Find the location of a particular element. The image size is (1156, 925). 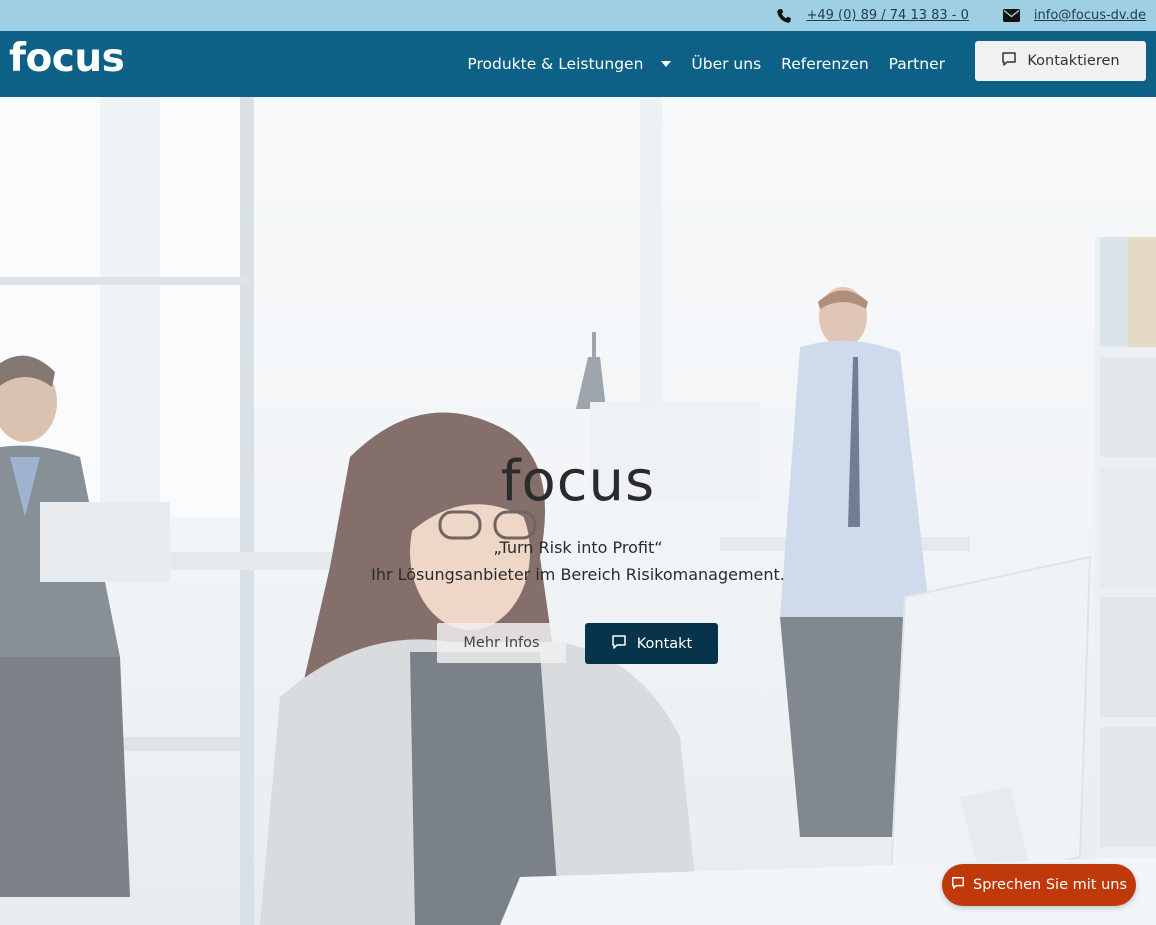

phone-contact: +49 (0) 89 / 74 13 83 - 0 is located at coordinates (872, 16).